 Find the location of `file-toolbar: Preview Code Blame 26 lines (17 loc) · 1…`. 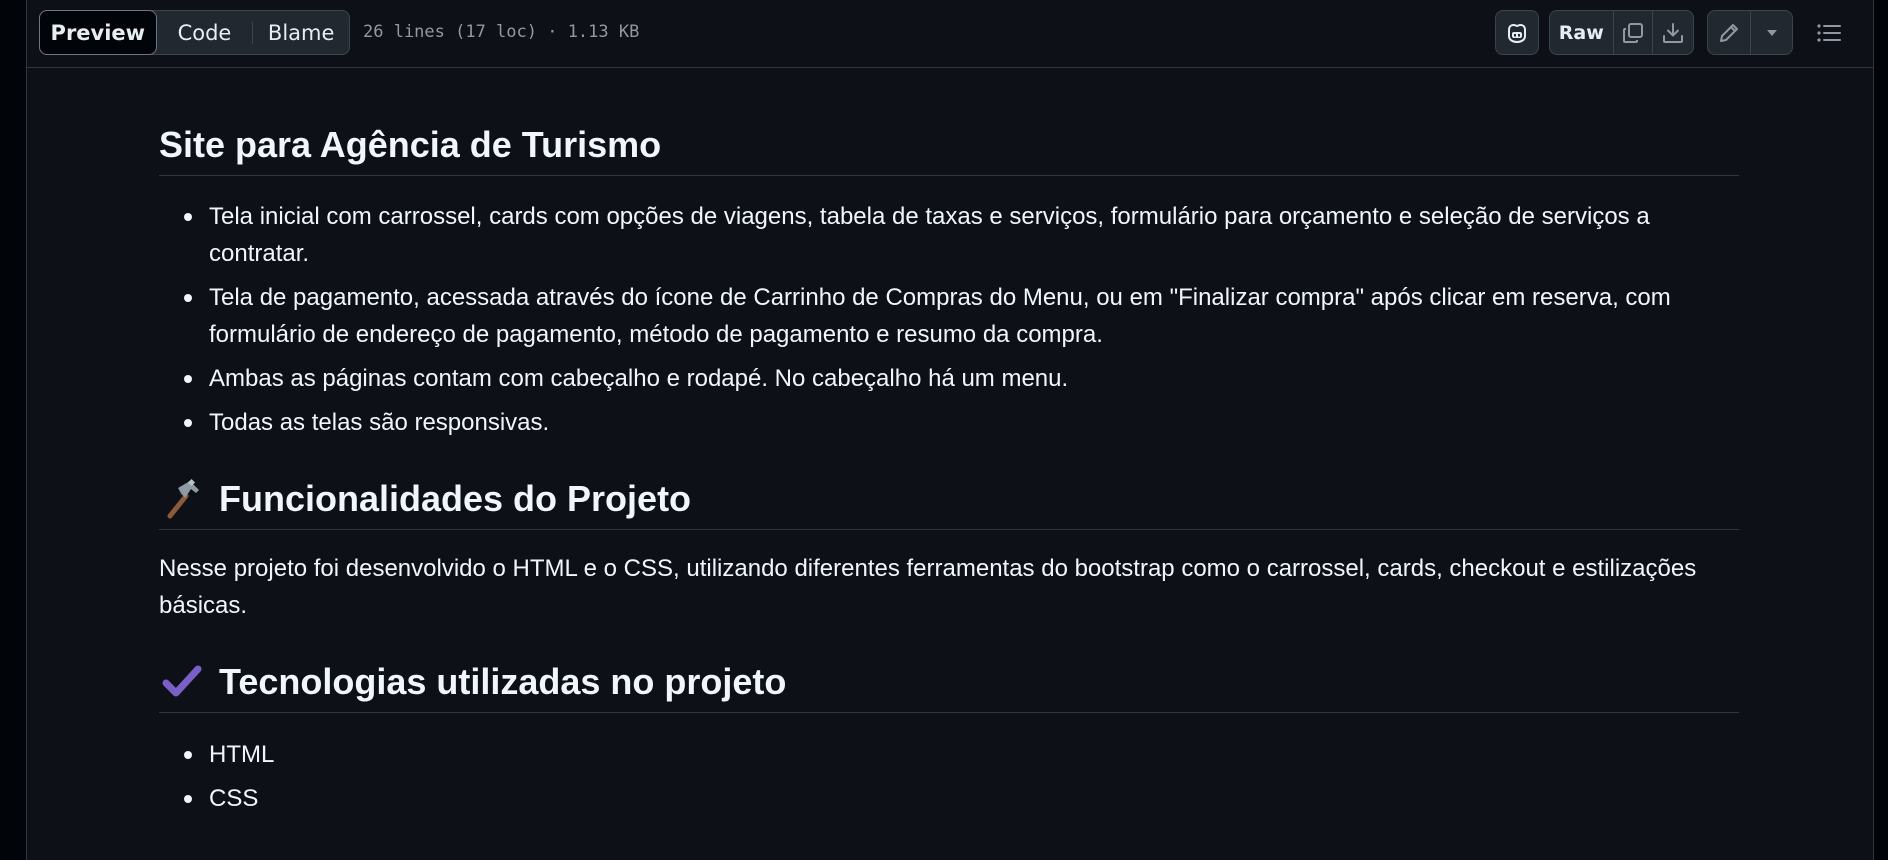

file-toolbar: Preview Code Blame 26 lines (17 loc) · 1… is located at coordinates (950, 34).